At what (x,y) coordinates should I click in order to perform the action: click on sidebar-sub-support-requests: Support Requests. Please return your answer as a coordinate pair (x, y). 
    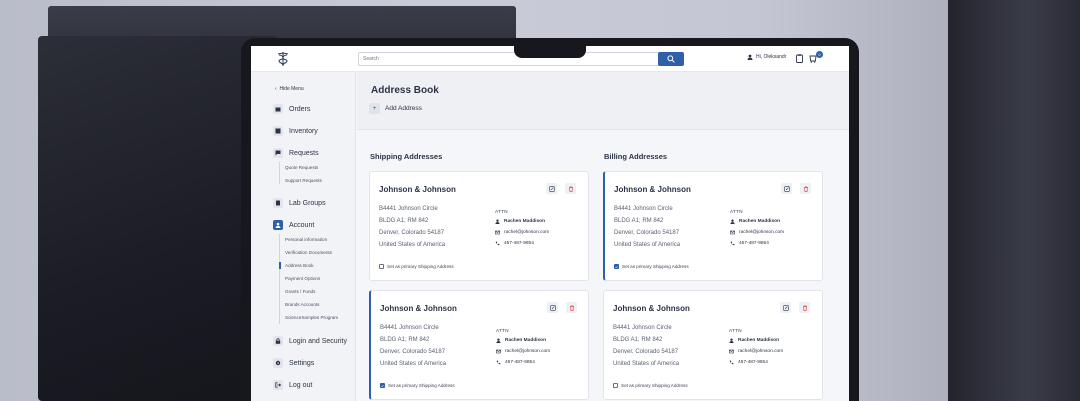
    Looking at the image, I should click on (303, 180).